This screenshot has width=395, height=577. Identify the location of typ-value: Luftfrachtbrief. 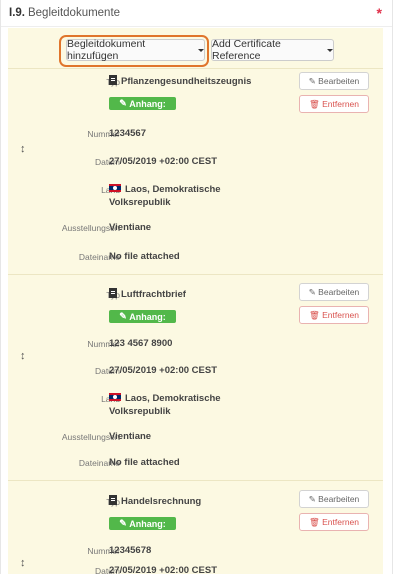
(147, 294).